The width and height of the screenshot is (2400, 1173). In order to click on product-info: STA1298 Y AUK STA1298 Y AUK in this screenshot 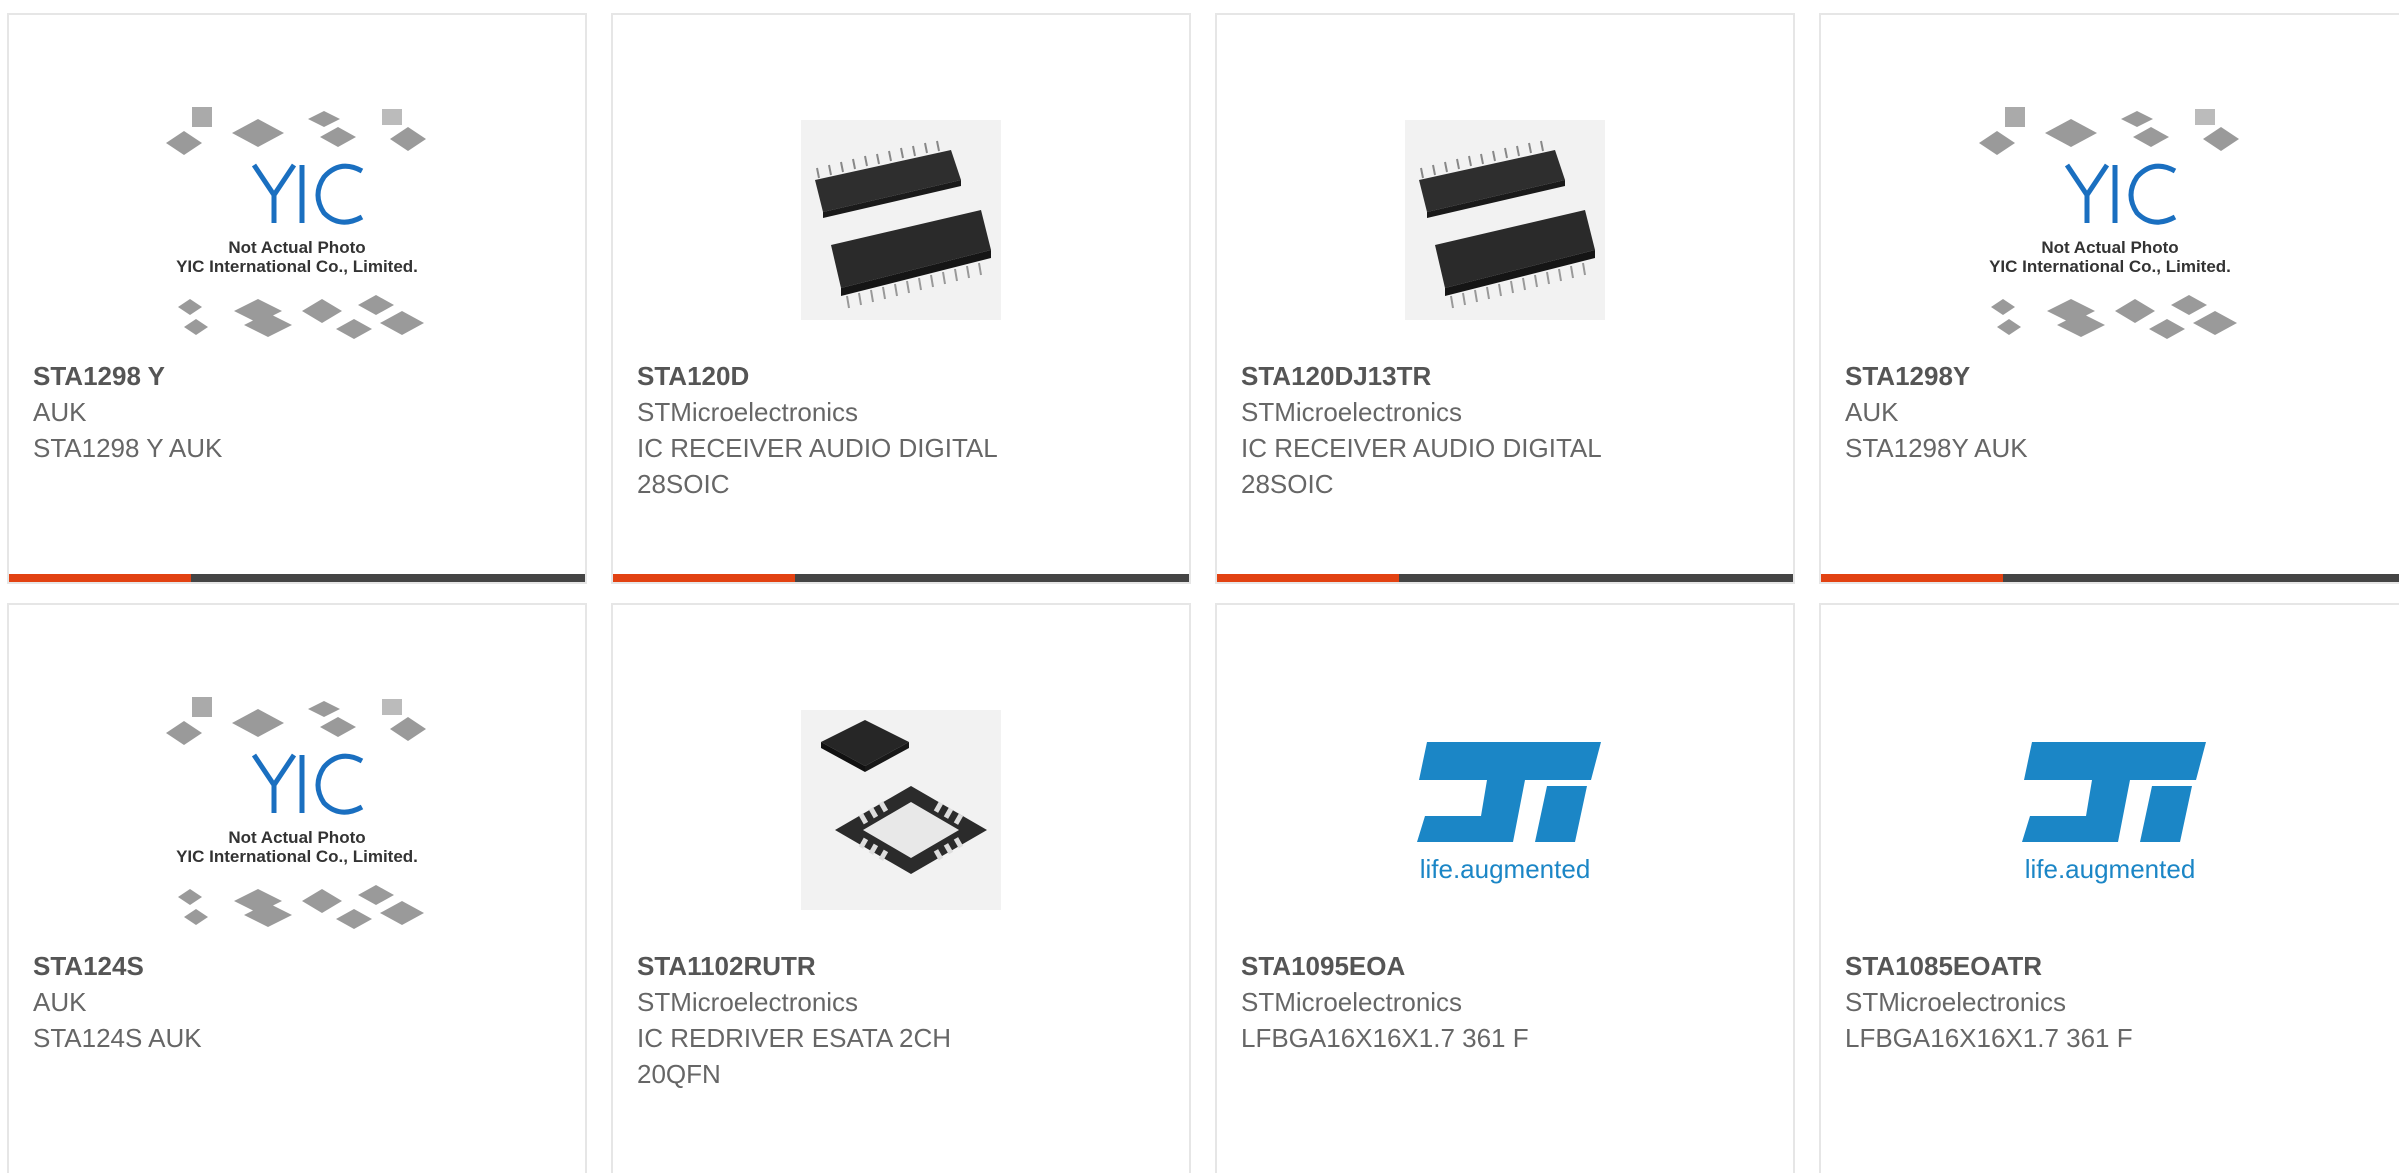, I will do `click(297, 412)`.